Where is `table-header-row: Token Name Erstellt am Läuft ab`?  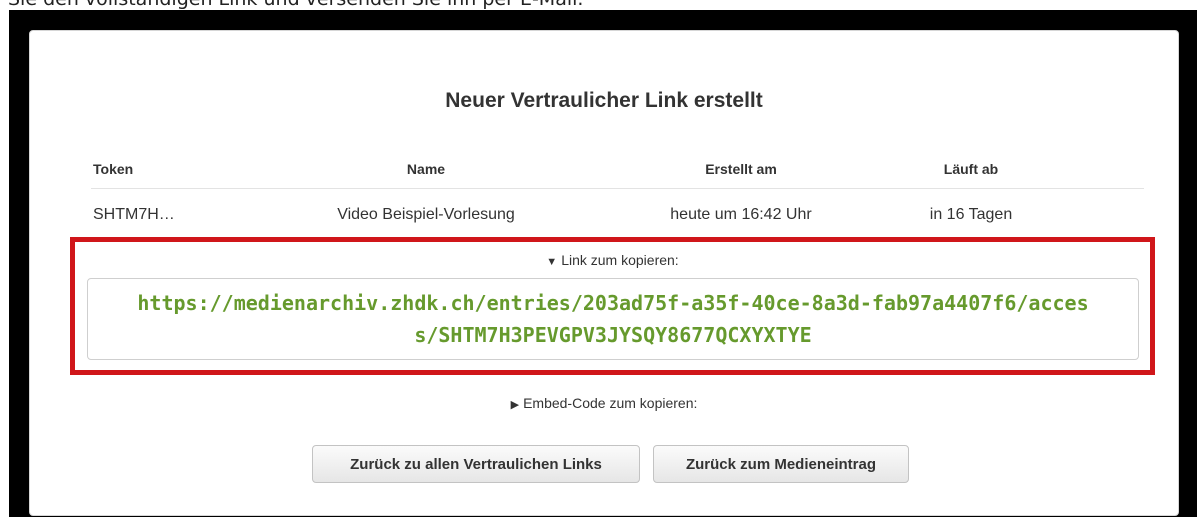
table-header-row: Token Name Erstellt am Läuft ab is located at coordinates (617, 169).